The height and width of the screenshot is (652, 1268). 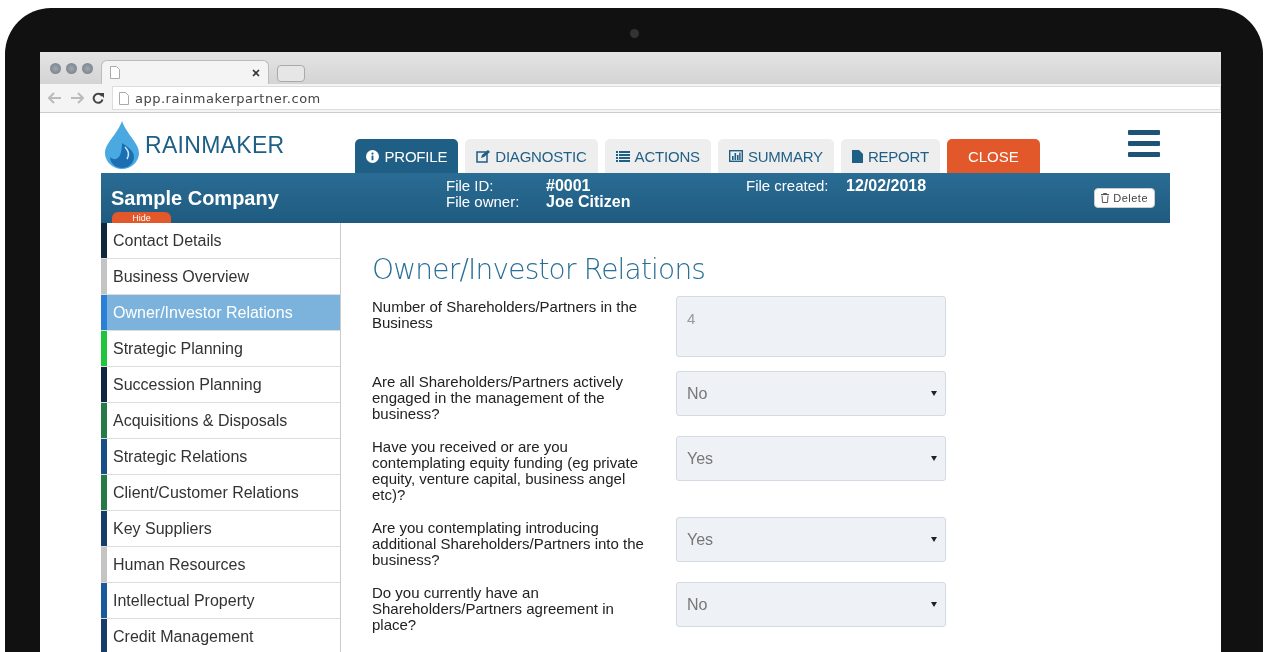 I want to click on question-label: Do you currently have an Shareholders/Partners agreement in place?, so click(x=493, y=608).